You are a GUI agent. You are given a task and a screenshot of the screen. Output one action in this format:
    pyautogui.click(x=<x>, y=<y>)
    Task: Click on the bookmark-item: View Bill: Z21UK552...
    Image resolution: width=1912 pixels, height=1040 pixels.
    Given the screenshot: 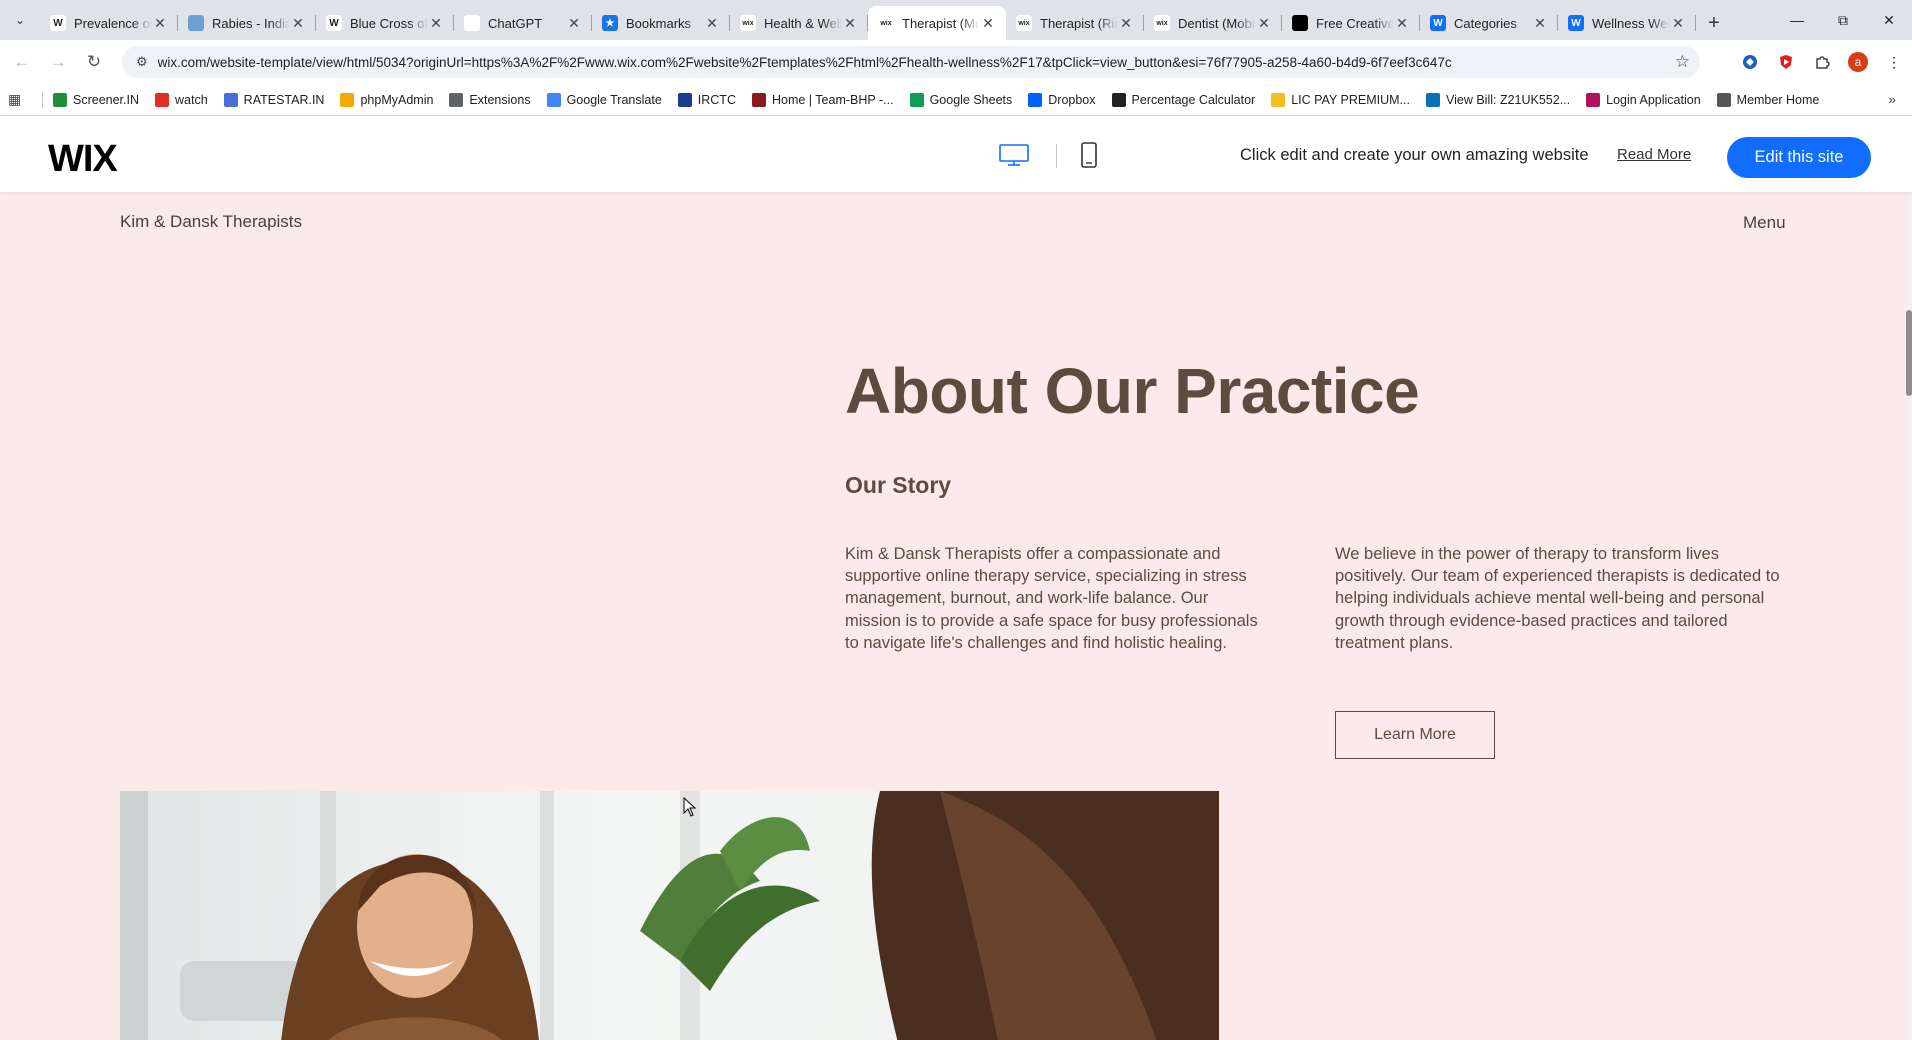 What is the action you would take?
    pyautogui.click(x=1497, y=99)
    